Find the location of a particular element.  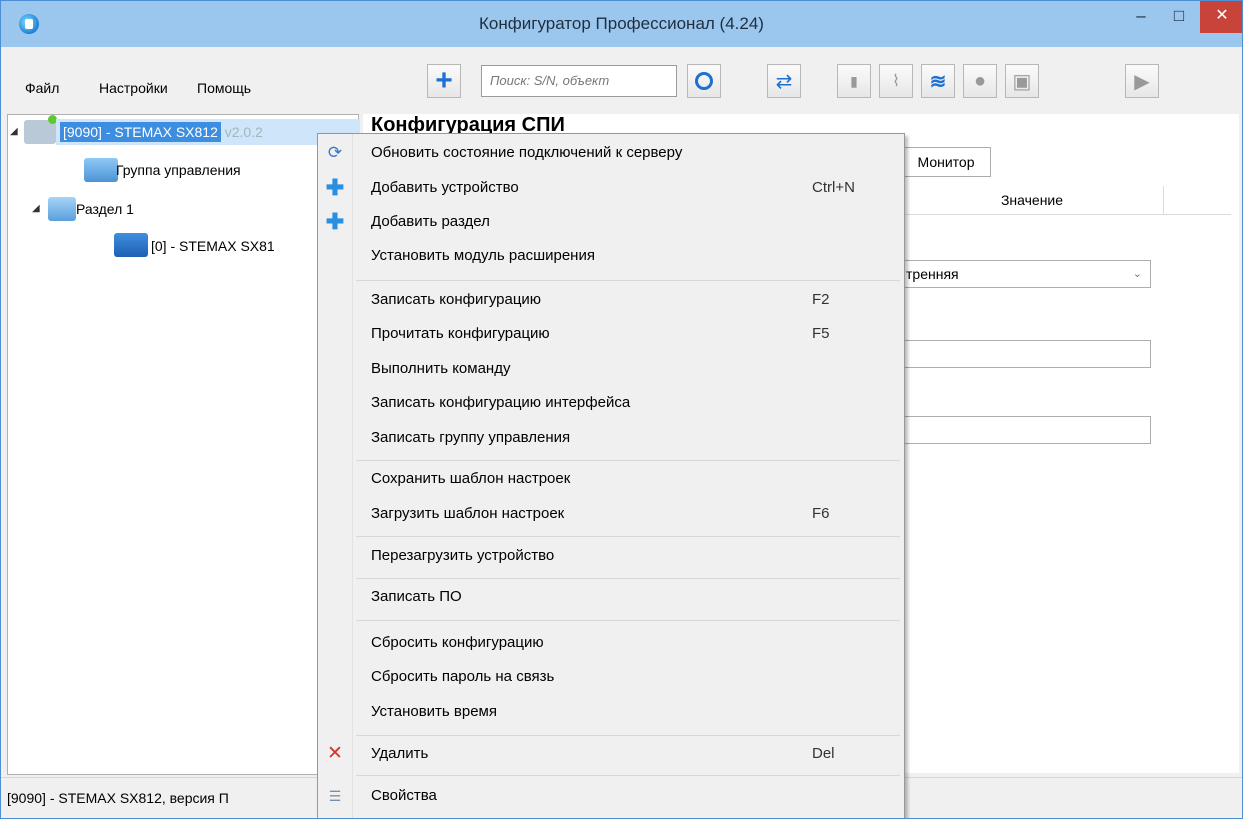

add-device-icon: ✚ is located at coordinates (335, 187).